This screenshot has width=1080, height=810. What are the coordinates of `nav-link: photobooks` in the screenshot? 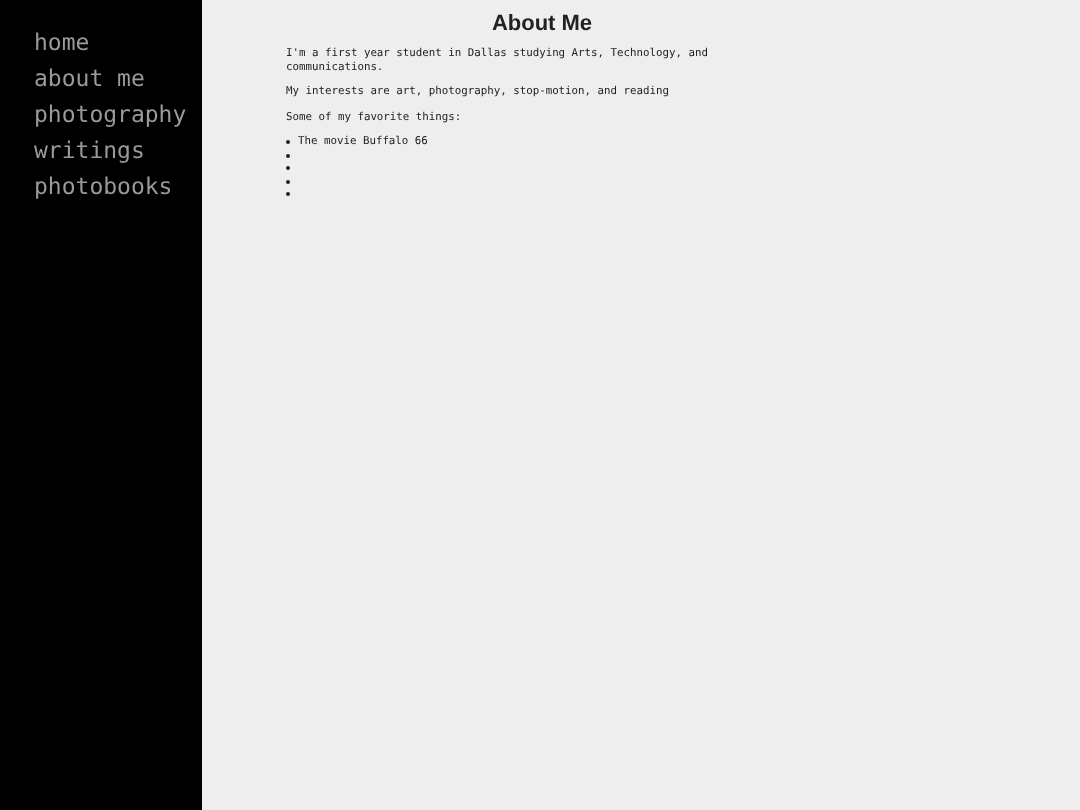 It's located at (103, 186).